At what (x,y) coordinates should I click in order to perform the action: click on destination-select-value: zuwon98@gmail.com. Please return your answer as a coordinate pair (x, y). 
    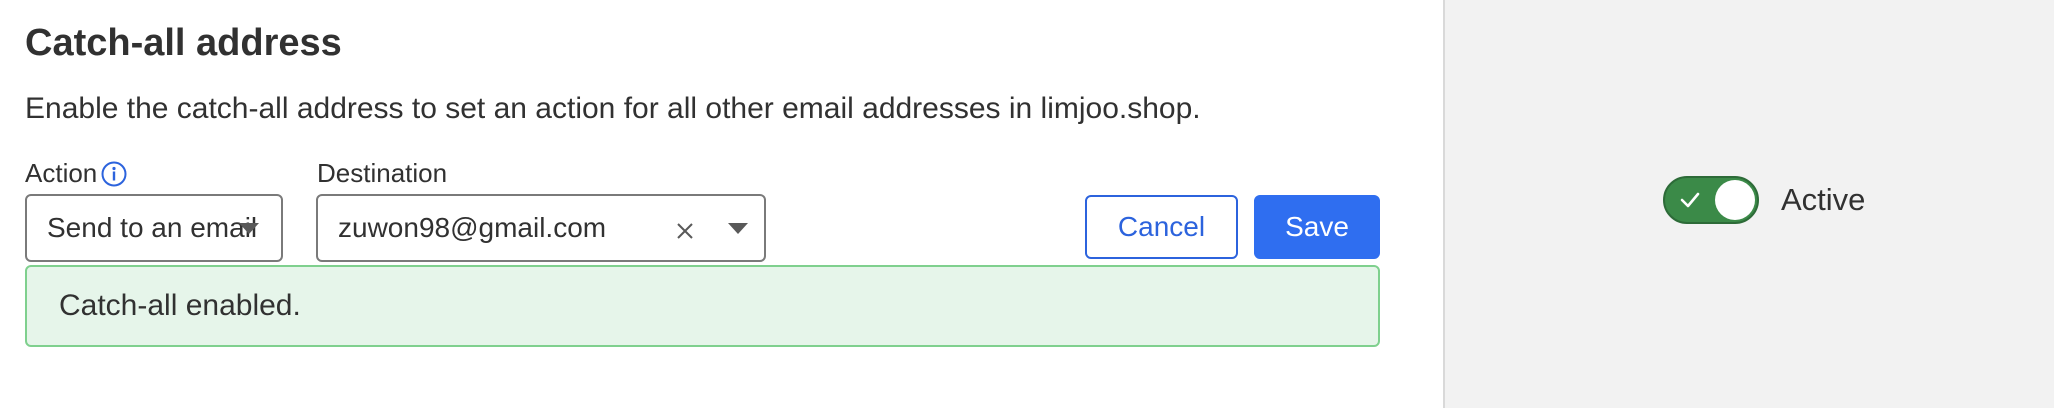
    Looking at the image, I should click on (472, 227).